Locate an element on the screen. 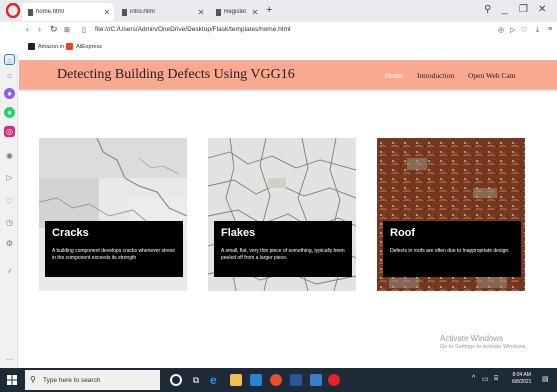 The height and width of the screenshot is (392, 557). forward-icon: › is located at coordinates (39, 29).